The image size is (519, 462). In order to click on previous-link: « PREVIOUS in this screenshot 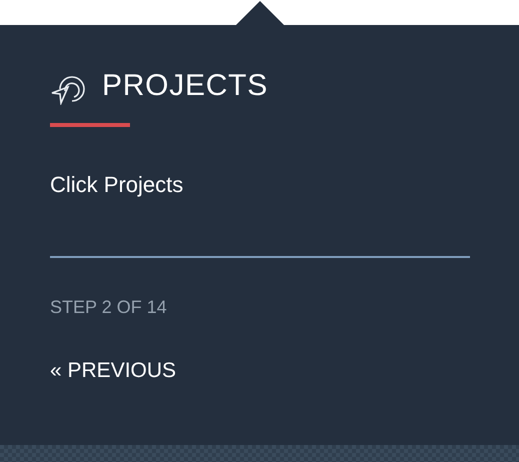, I will do `click(113, 370)`.